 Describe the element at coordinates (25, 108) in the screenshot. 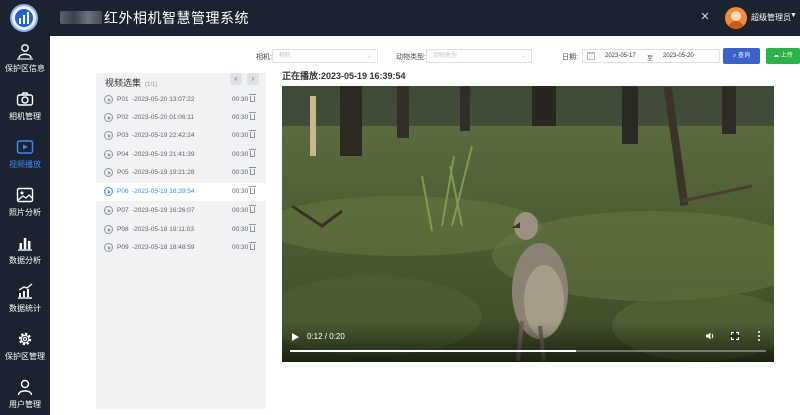

I see `sidebar-item-camera-management: 相机管理` at that location.